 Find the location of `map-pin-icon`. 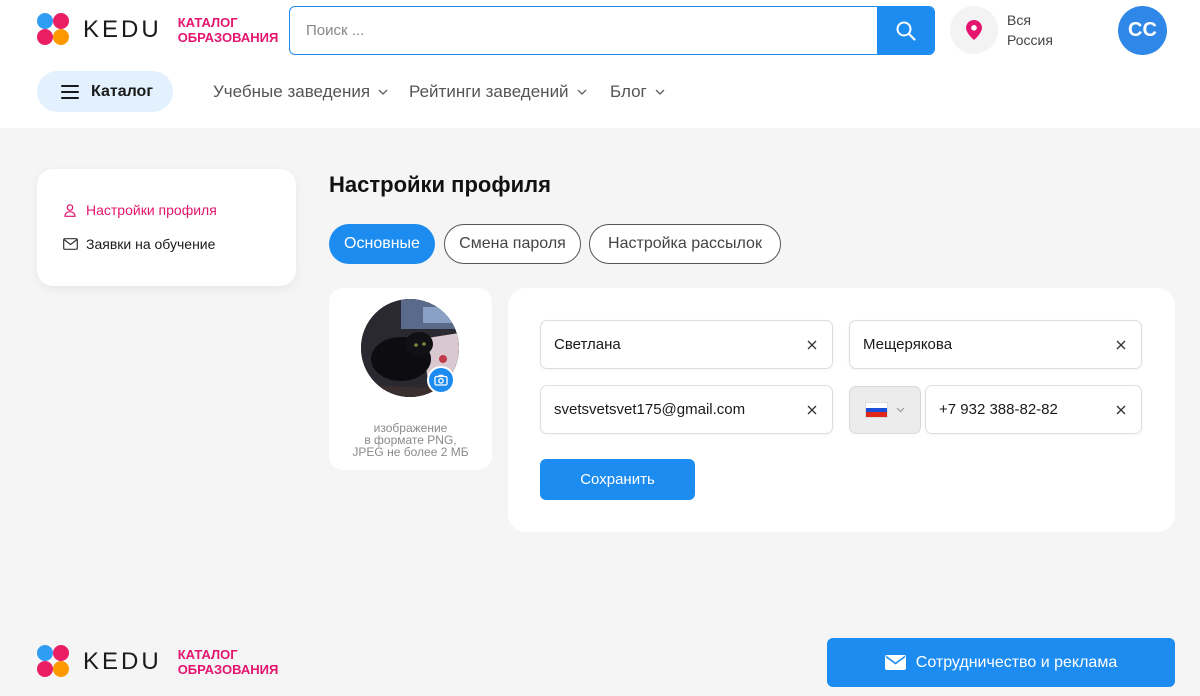

map-pin-icon is located at coordinates (974, 30).